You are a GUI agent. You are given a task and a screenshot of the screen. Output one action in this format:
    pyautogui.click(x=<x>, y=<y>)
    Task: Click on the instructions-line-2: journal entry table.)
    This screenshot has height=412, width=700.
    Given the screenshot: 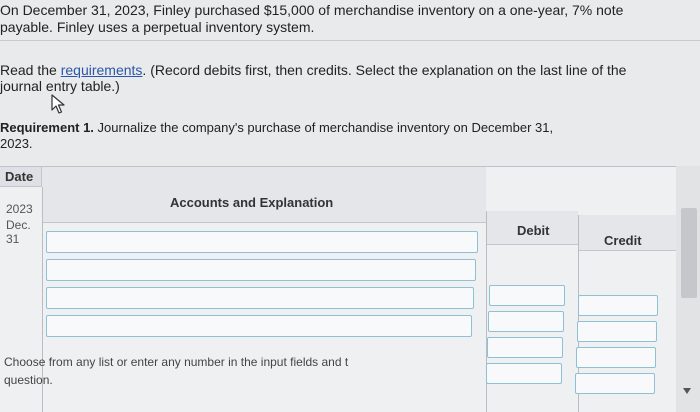 What is the action you would take?
    pyautogui.click(x=60, y=86)
    